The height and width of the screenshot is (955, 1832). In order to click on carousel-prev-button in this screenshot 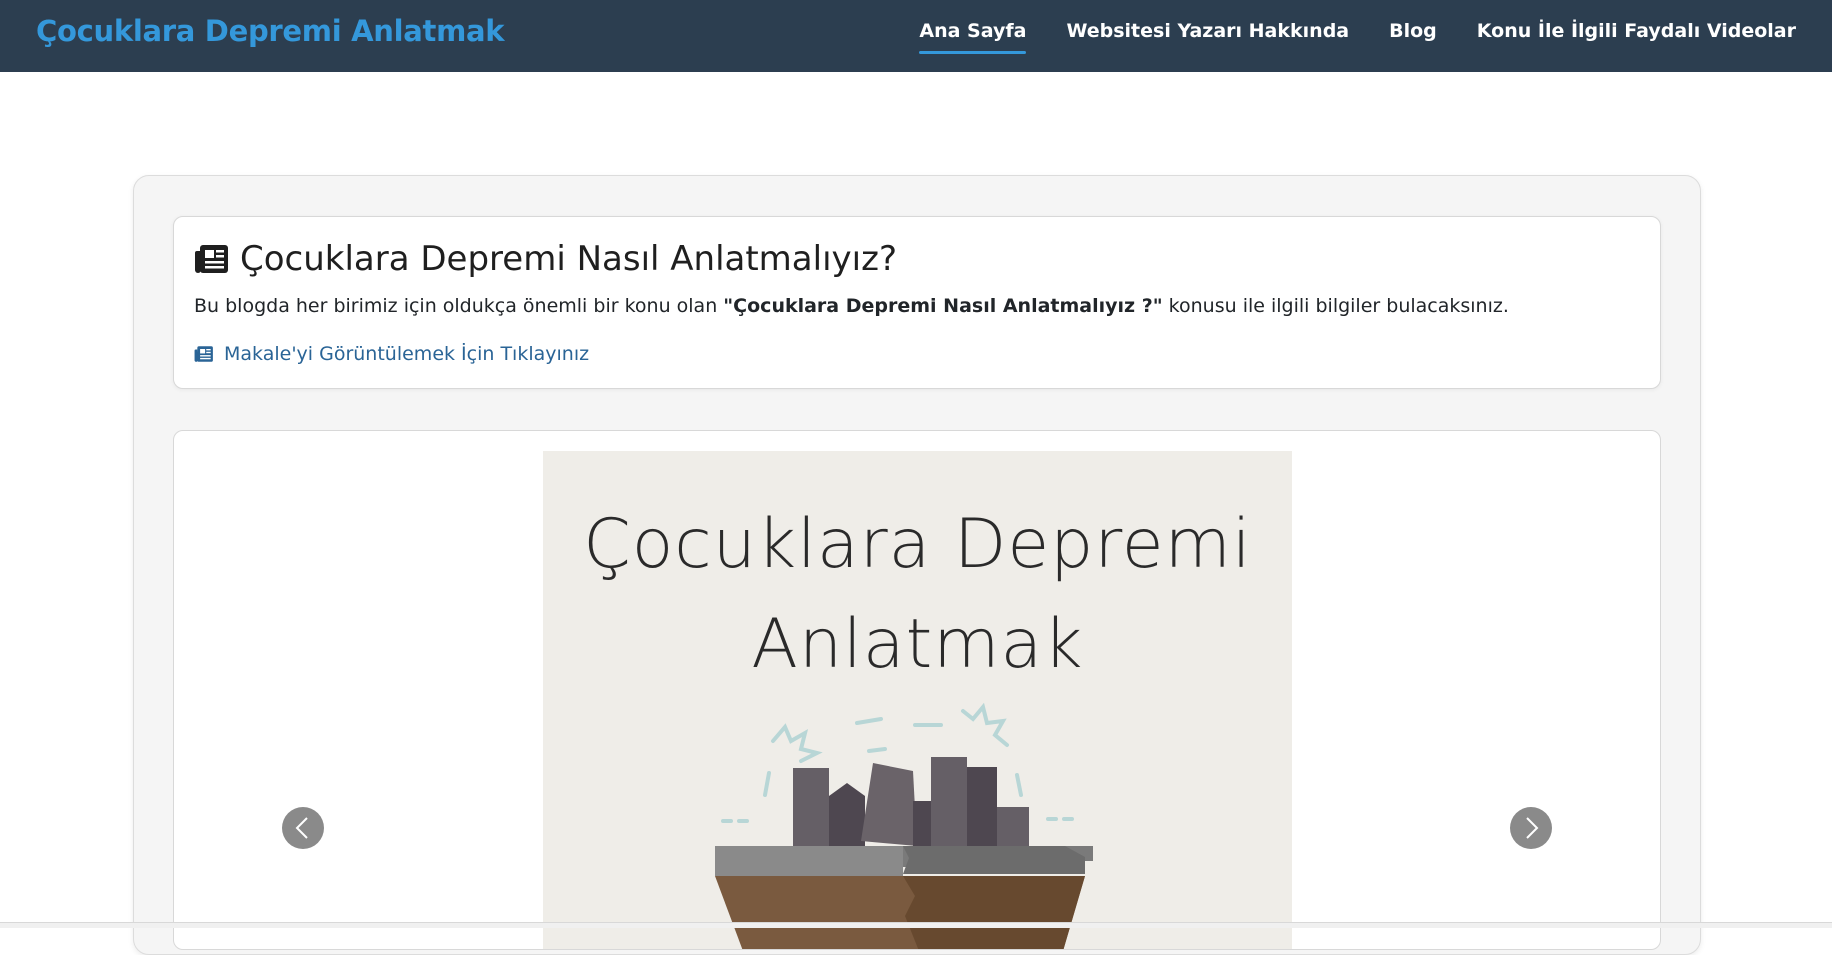, I will do `click(303, 828)`.